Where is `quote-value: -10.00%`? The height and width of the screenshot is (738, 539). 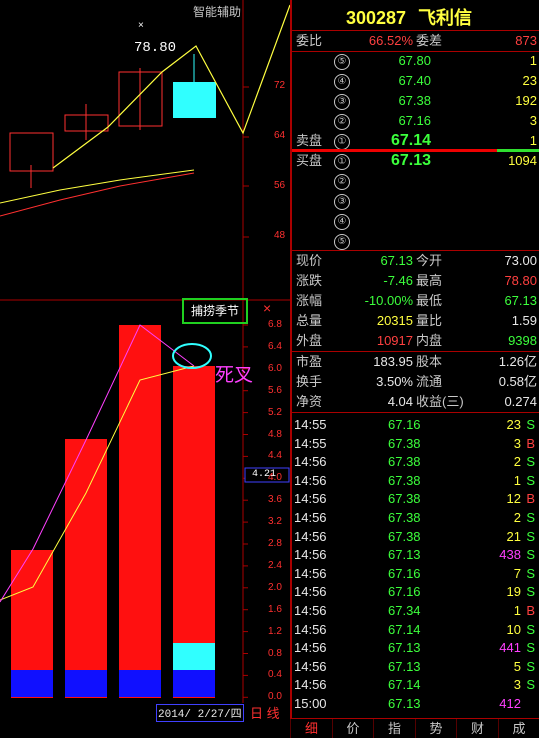 quote-value: -10.00% is located at coordinates (389, 301).